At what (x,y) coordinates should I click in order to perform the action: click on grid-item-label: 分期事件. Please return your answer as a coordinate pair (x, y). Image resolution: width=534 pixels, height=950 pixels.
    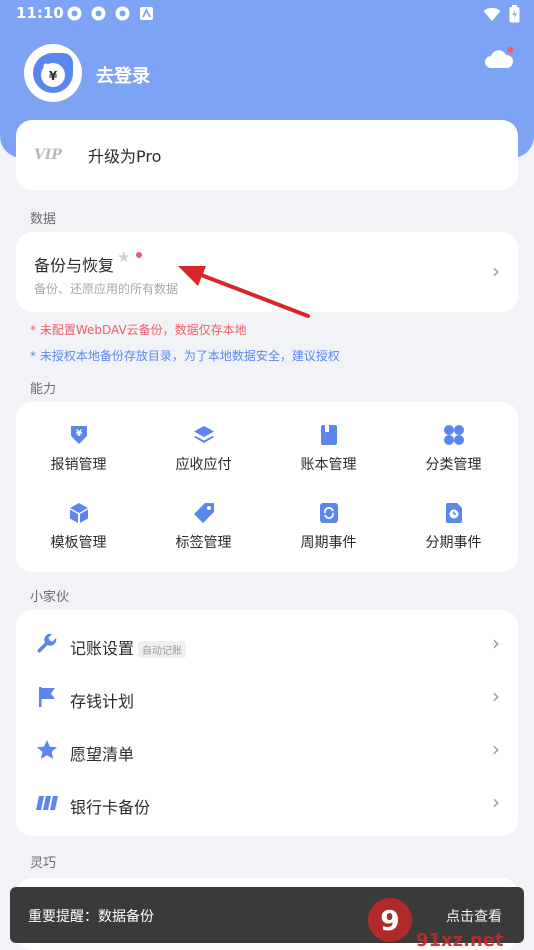
    Looking at the image, I should click on (453, 543).